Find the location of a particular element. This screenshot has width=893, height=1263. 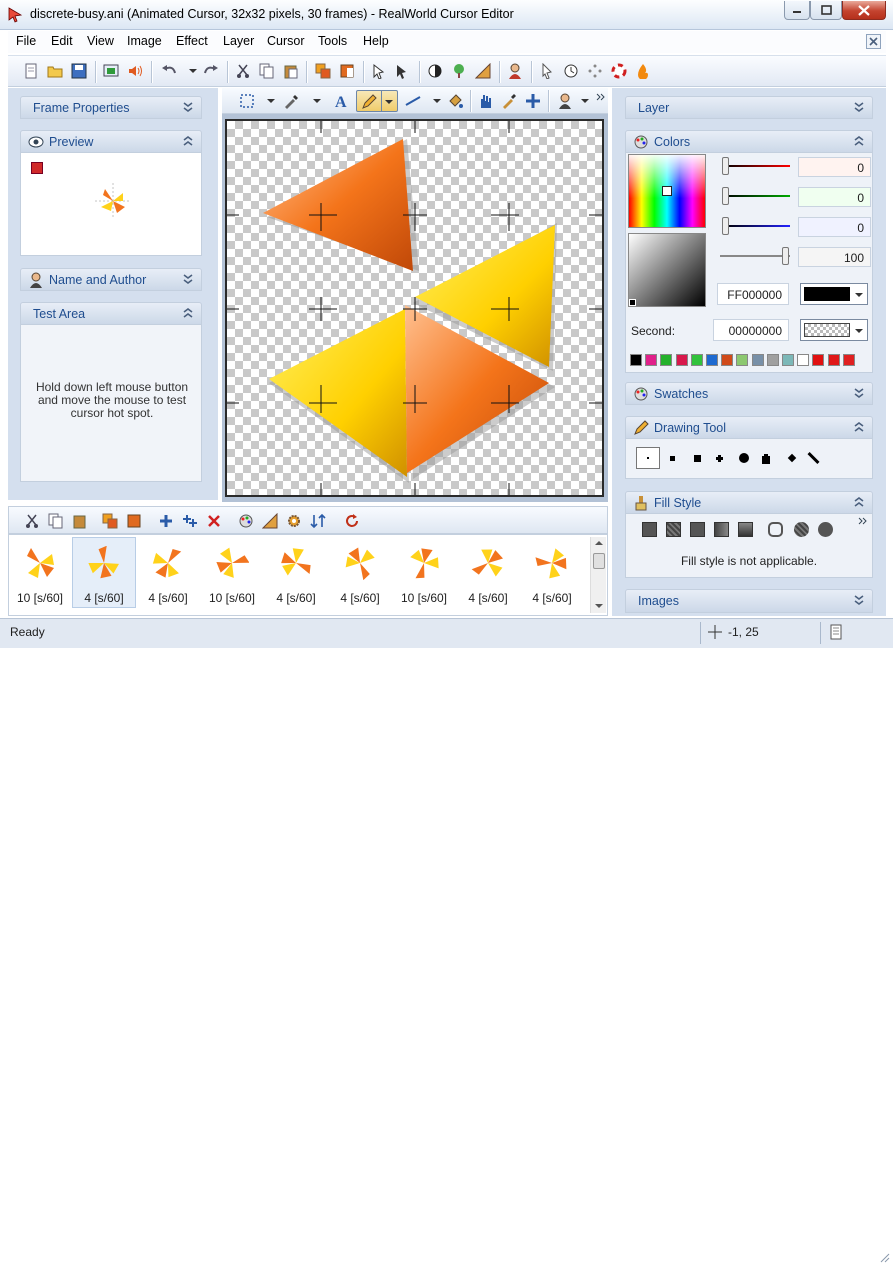

drawing-canvas is located at coordinates (414, 308).